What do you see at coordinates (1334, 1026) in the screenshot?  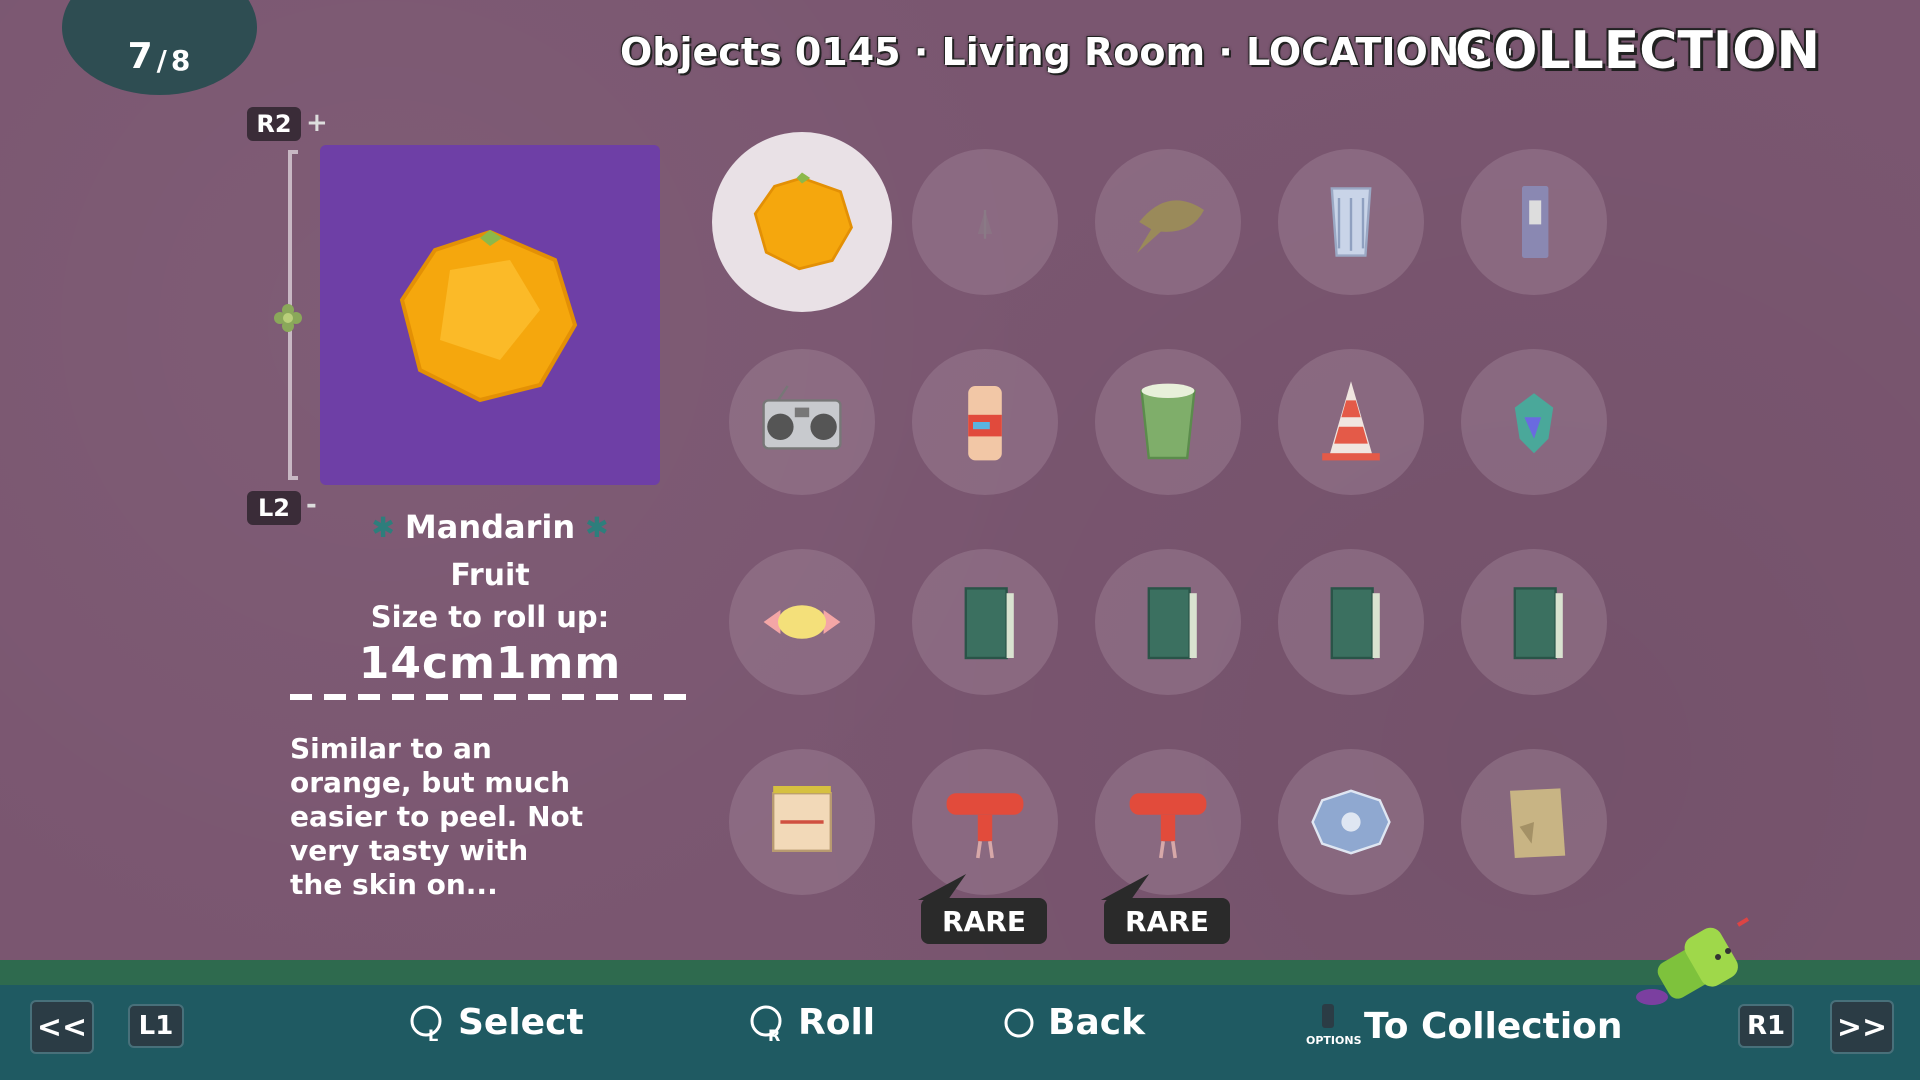 I see `options-button-icon: OPTIONS` at bounding box center [1334, 1026].